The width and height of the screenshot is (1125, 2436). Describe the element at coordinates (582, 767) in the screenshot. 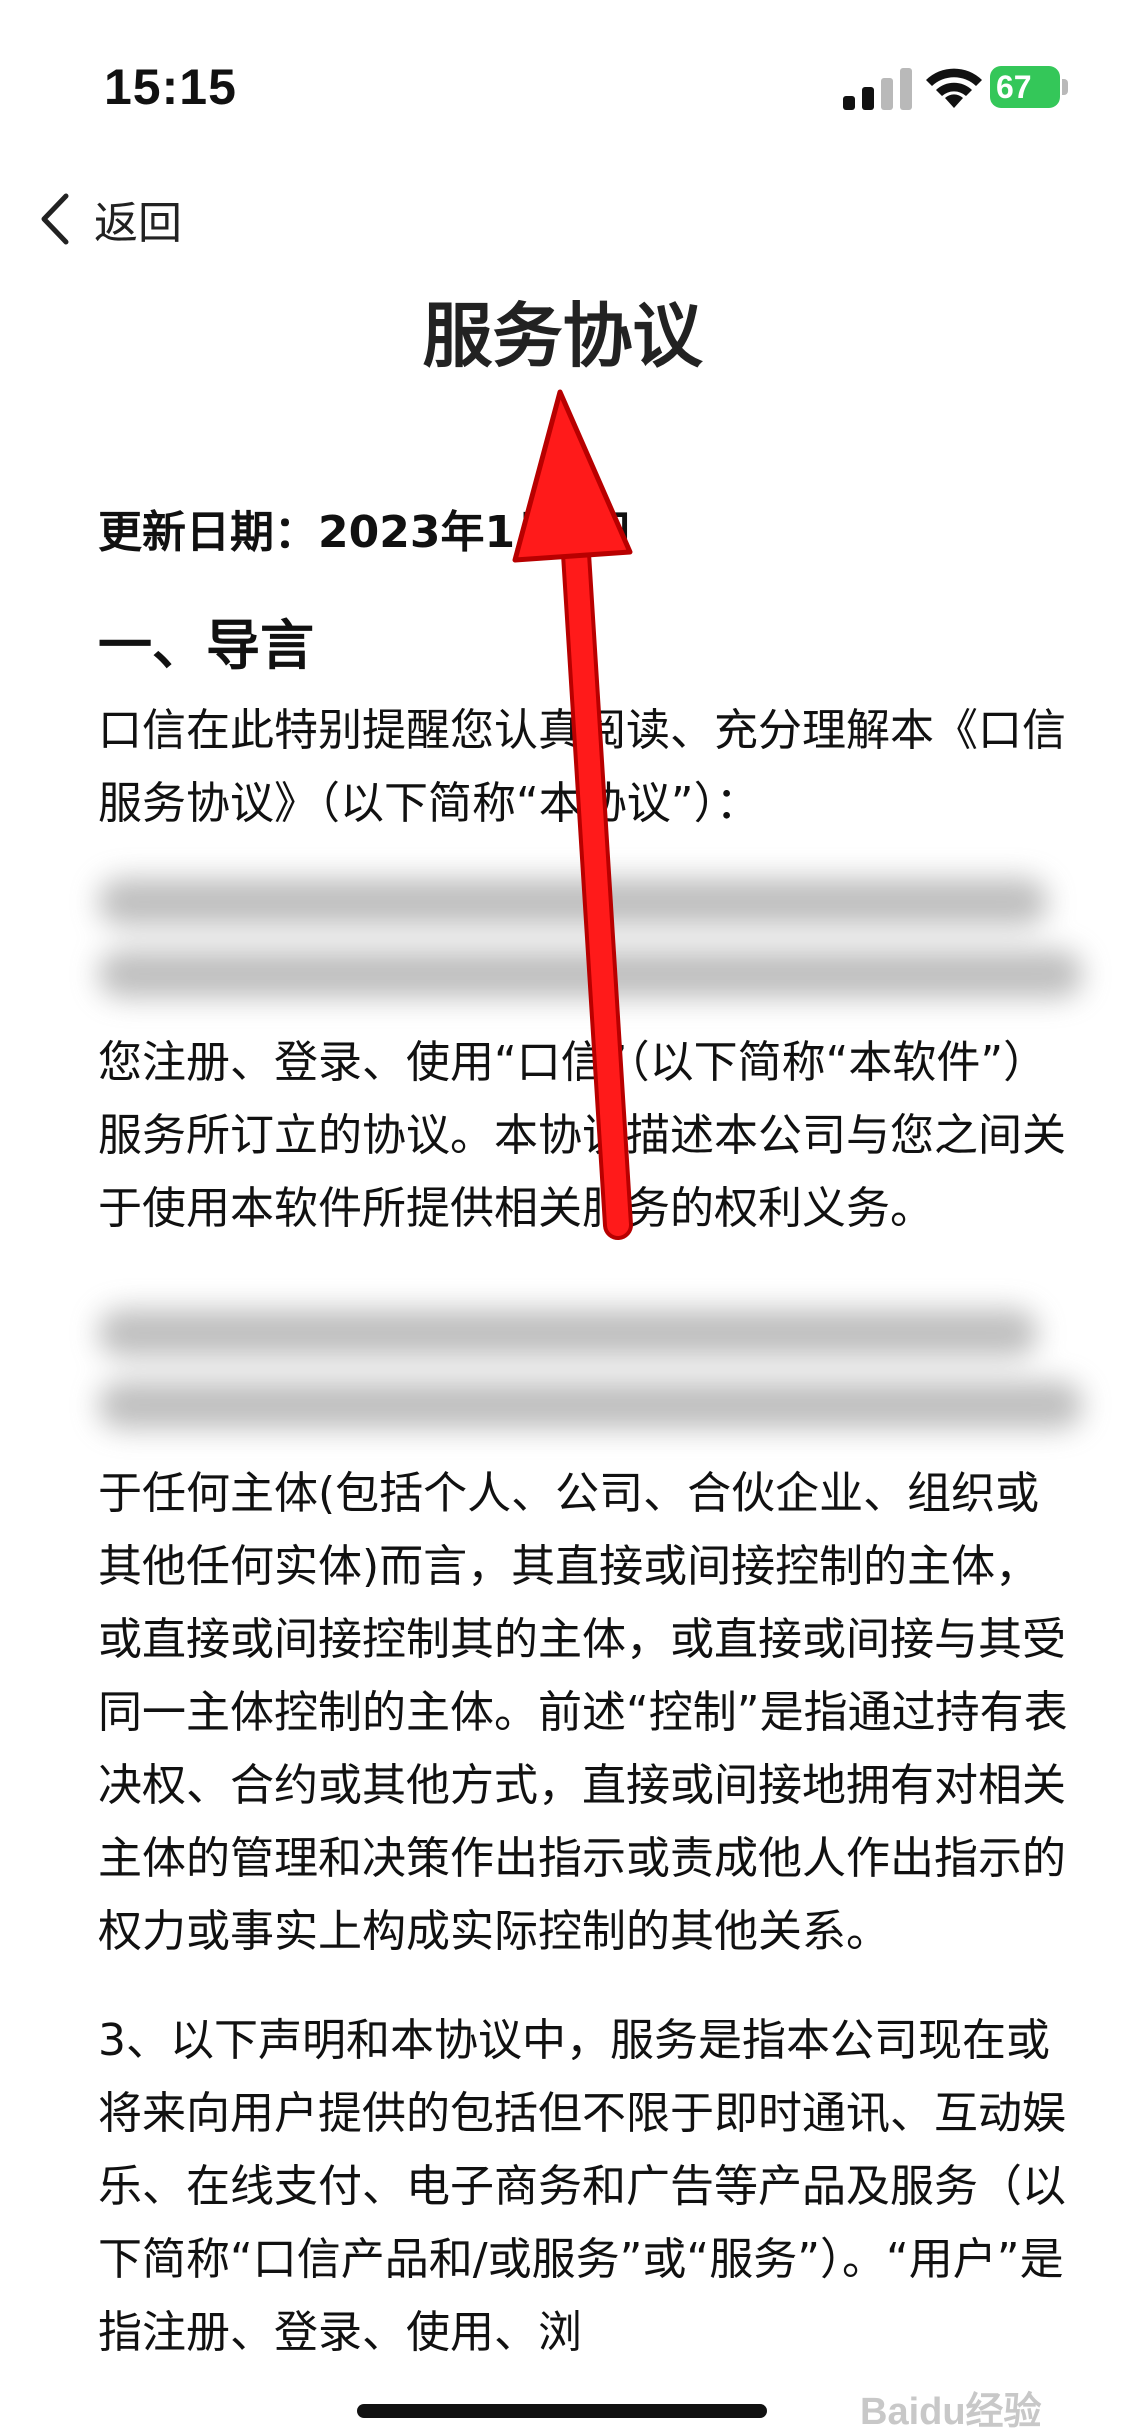

I see `paragraph-intro: 口信在此特别提醒您认真阅读、充分理解本《口信服务协议》（以下简称“本协议”）：` at that location.